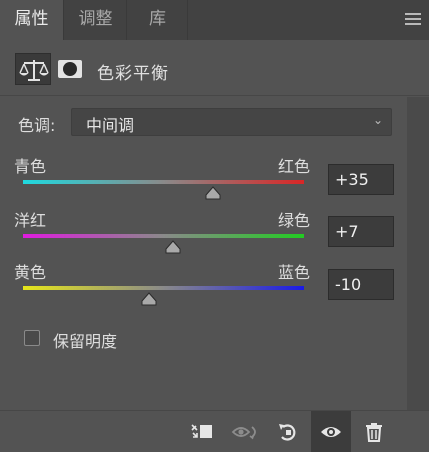 The width and height of the screenshot is (429, 452). Describe the element at coordinates (361, 231) in the screenshot. I see `magenta-green-value-input: +7` at that location.